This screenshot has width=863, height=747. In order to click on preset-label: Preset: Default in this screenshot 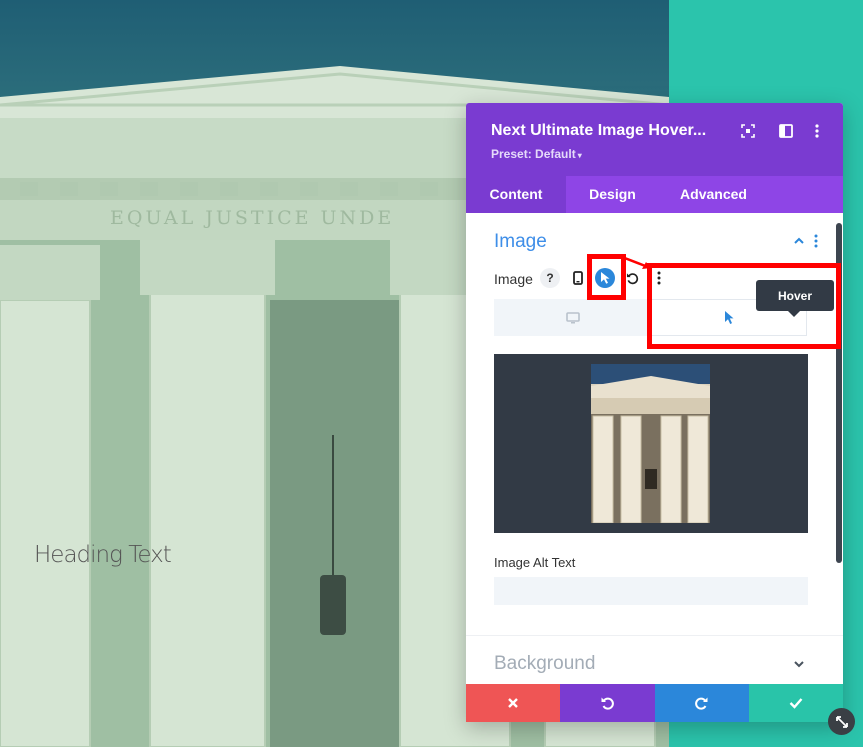, I will do `click(533, 154)`.